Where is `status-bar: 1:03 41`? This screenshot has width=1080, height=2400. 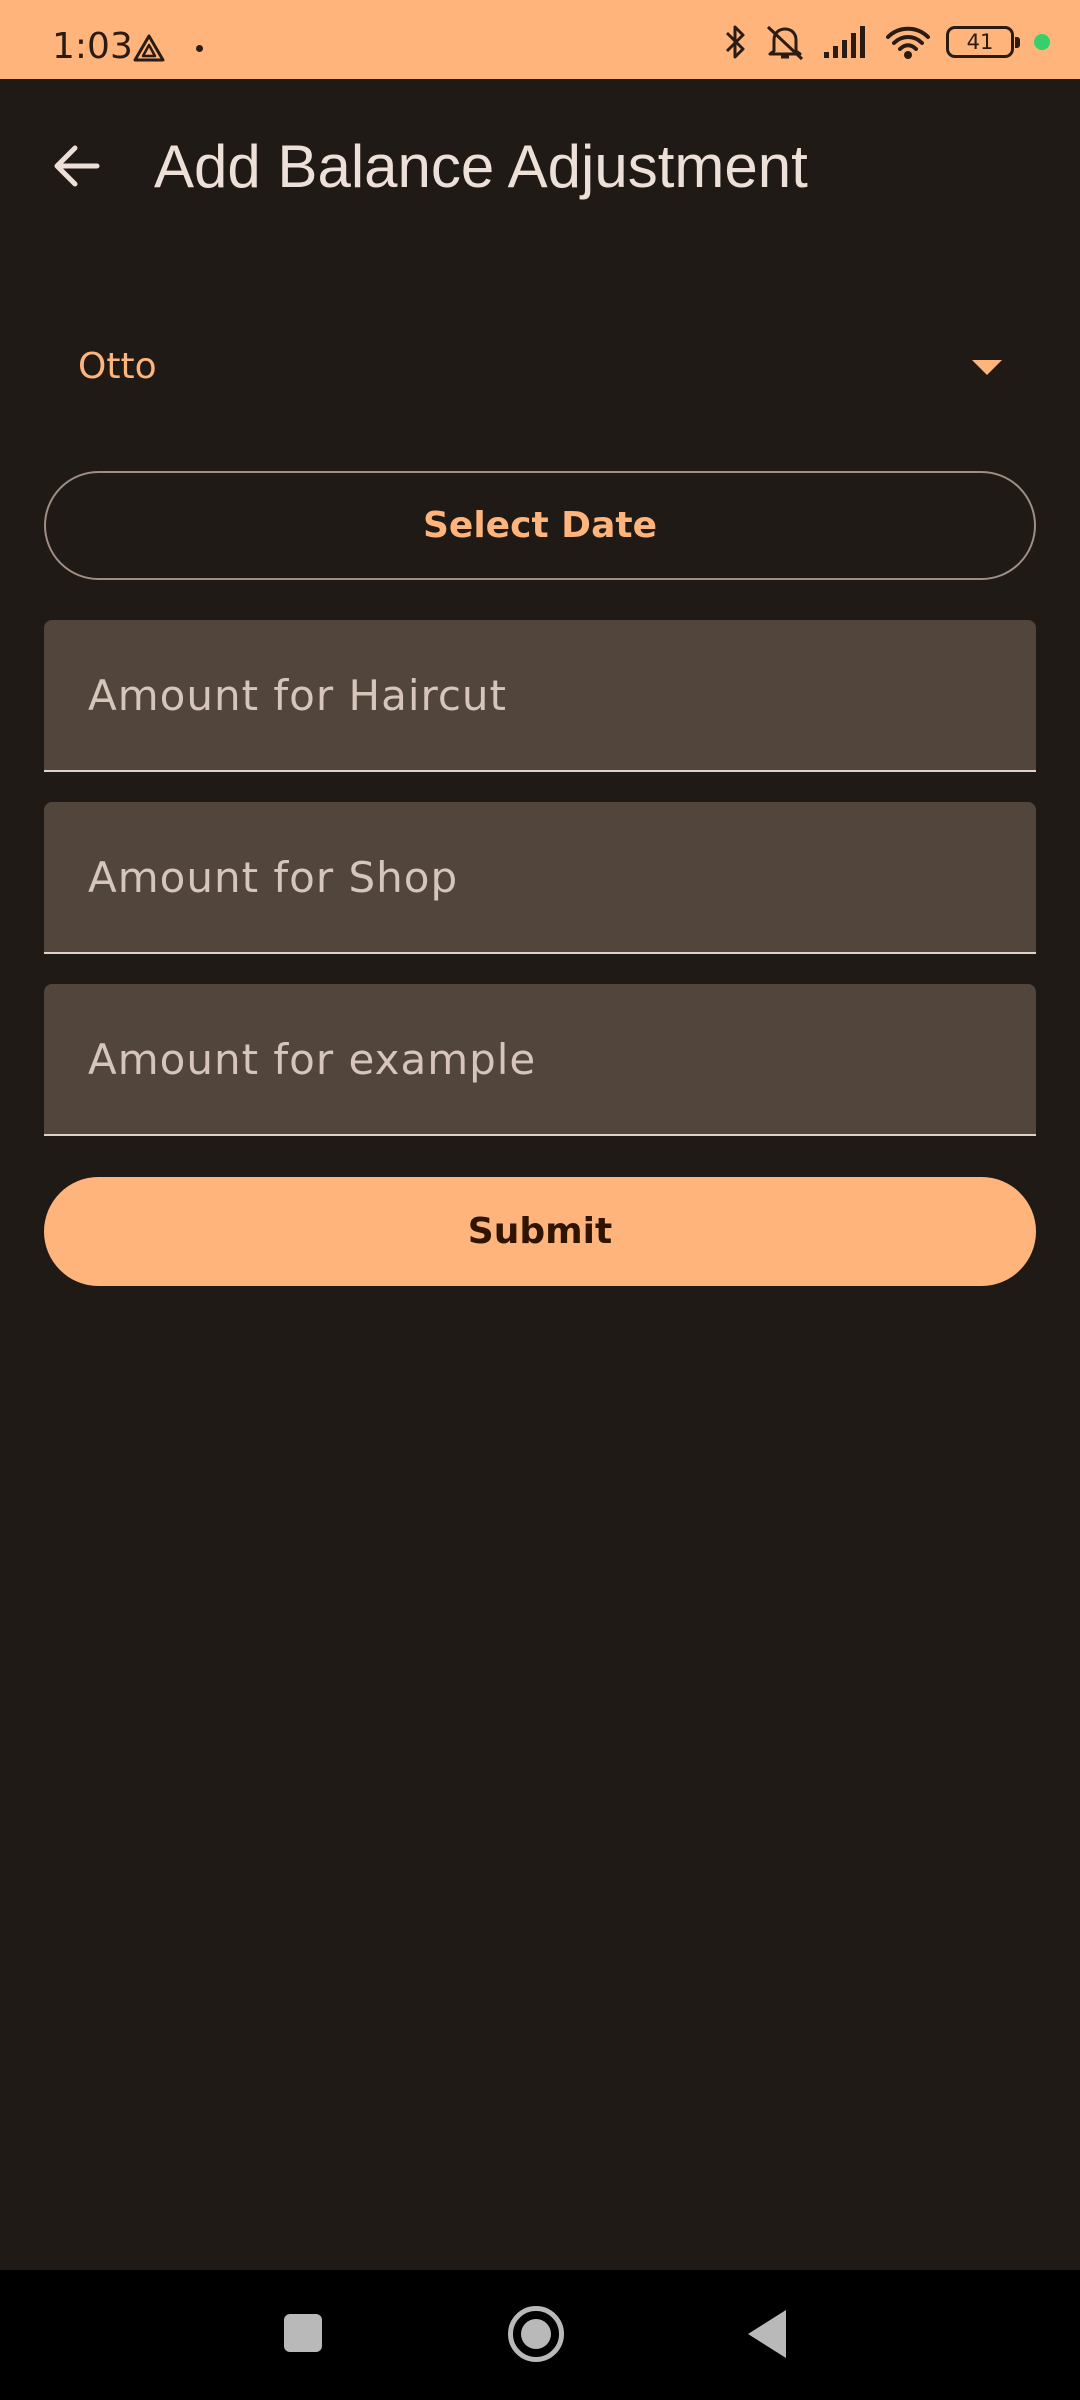
status-bar: 1:03 41 is located at coordinates (540, 39).